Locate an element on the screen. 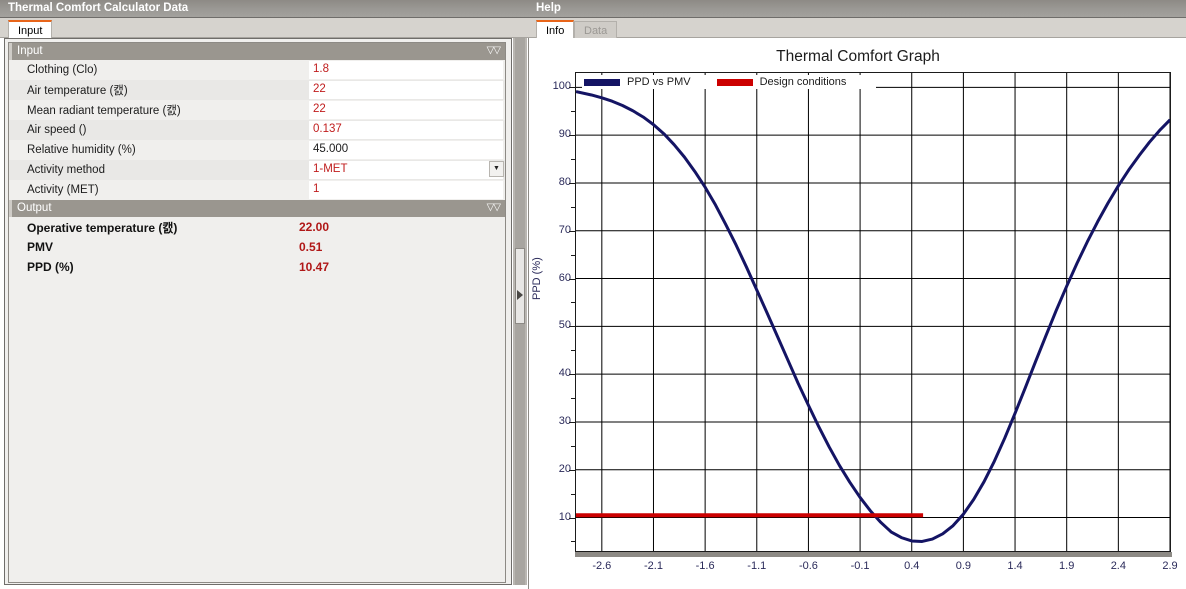 The height and width of the screenshot is (589, 1186). x-tick-label: -0.1 is located at coordinates (860, 566).